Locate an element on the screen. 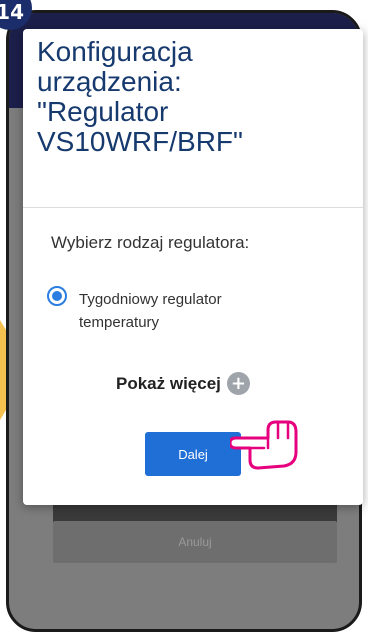  next-button: Dalej is located at coordinates (193, 454).